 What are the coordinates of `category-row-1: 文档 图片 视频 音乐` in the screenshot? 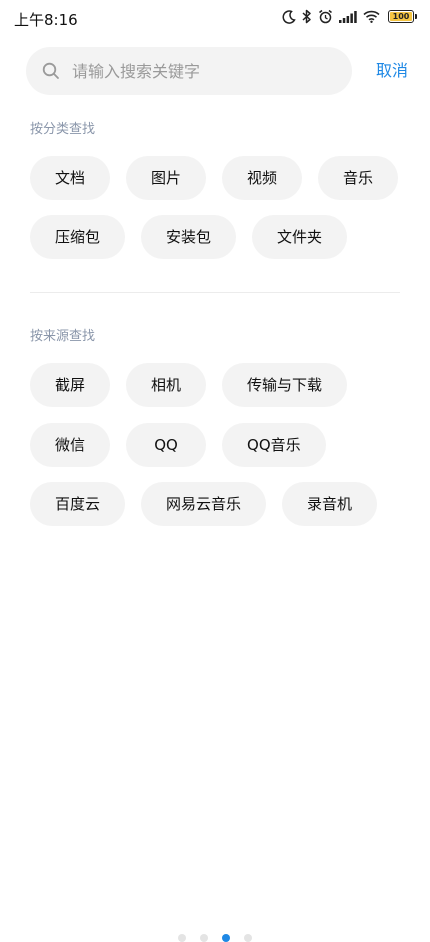 It's located at (214, 178).